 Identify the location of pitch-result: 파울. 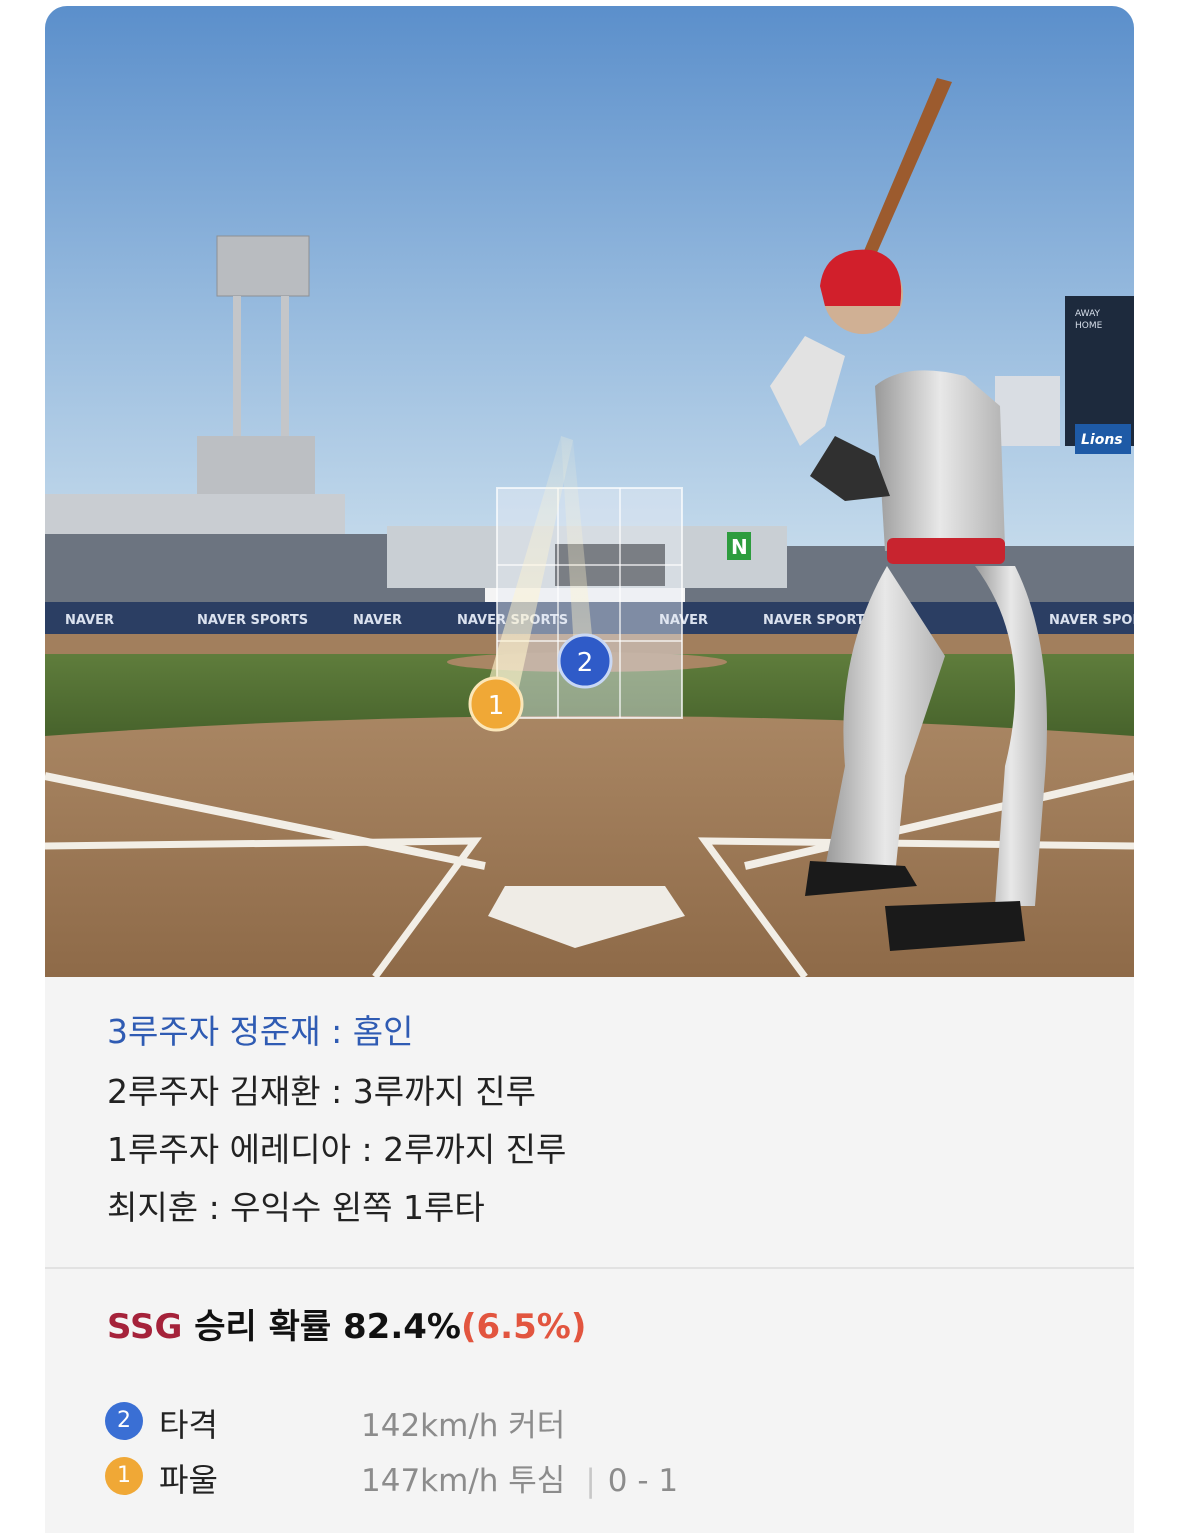
(188, 1480).